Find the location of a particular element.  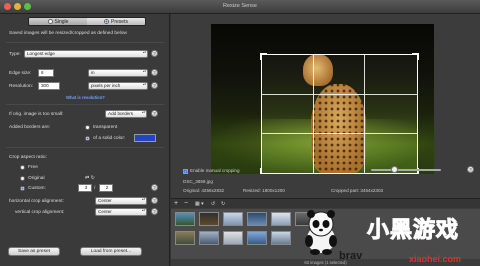

check-icon: ✓ is located at coordinates (185, 171).